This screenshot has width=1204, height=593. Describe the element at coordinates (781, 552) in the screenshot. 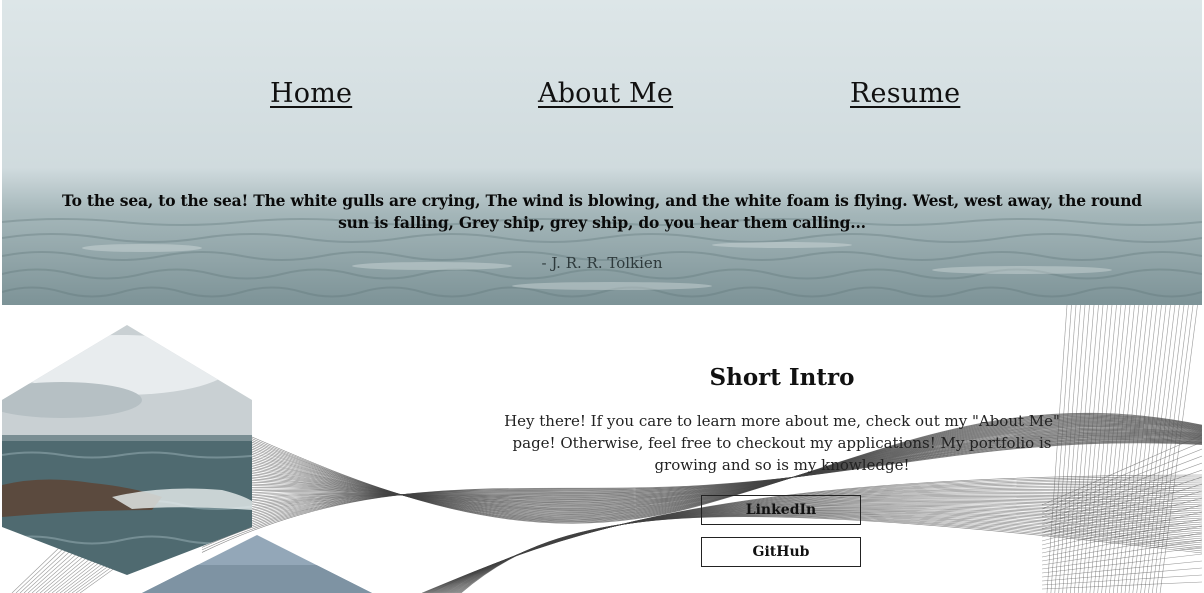

I see `github-button: GitHub` at that location.